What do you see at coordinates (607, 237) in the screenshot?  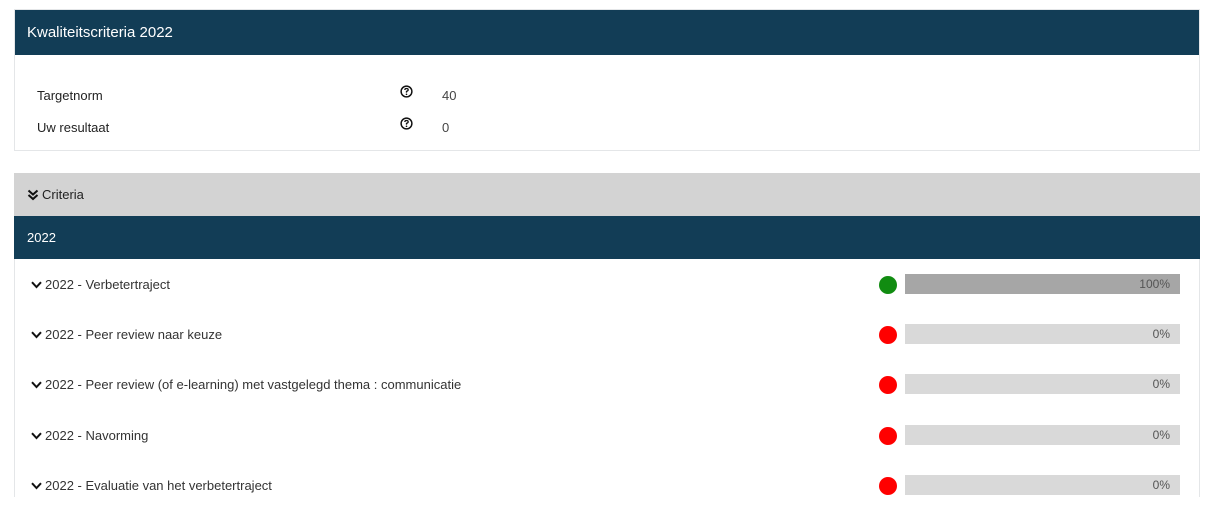 I see `year-header: 2022` at bounding box center [607, 237].